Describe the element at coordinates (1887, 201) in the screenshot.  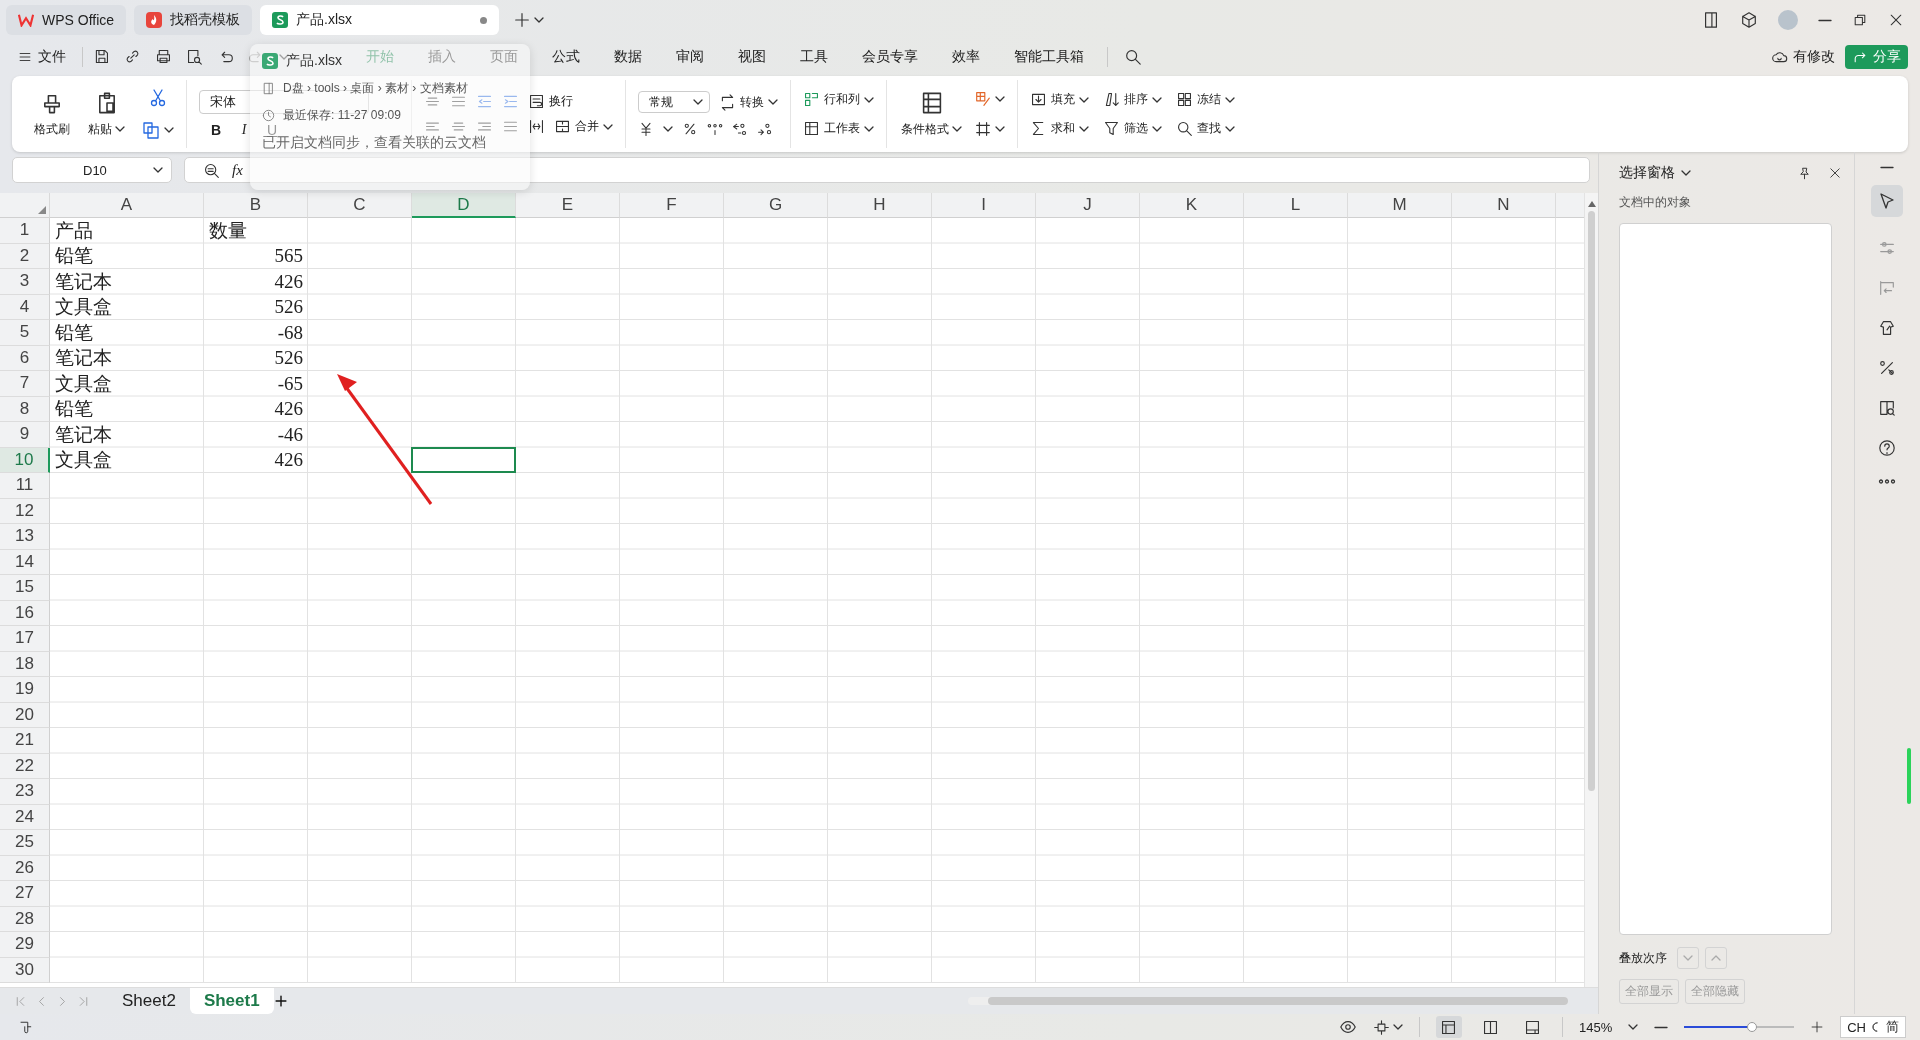
I see `select-tool-button` at that location.